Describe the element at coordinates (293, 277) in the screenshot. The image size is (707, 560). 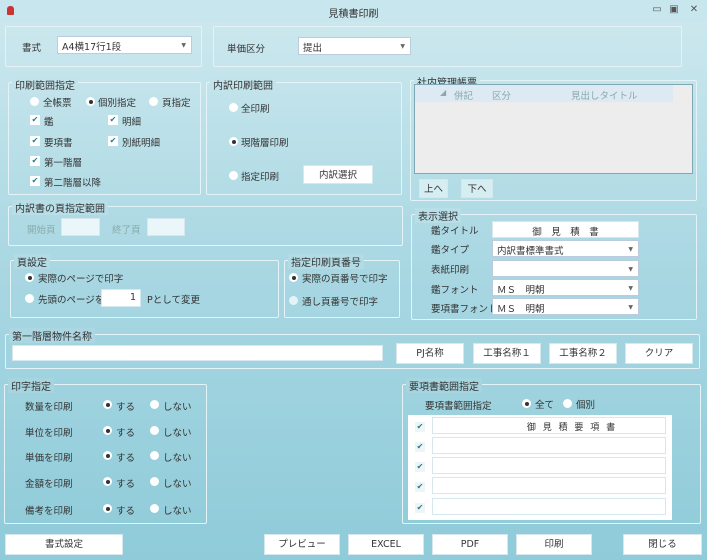
I see `radio-actual-page-number` at that location.